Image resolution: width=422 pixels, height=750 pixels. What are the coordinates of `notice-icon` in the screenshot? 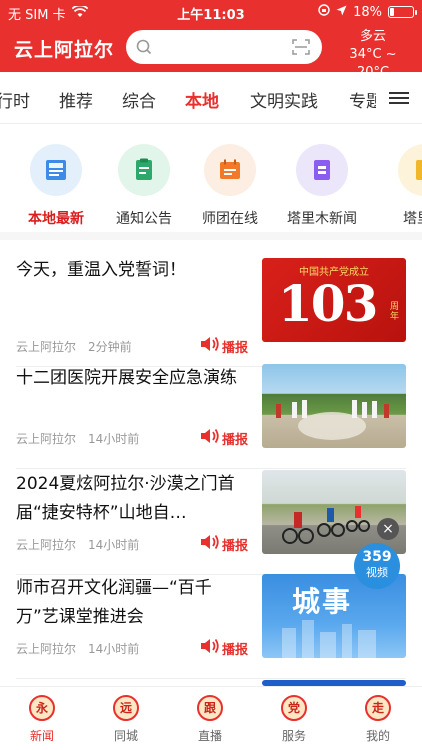 It's located at (144, 170).